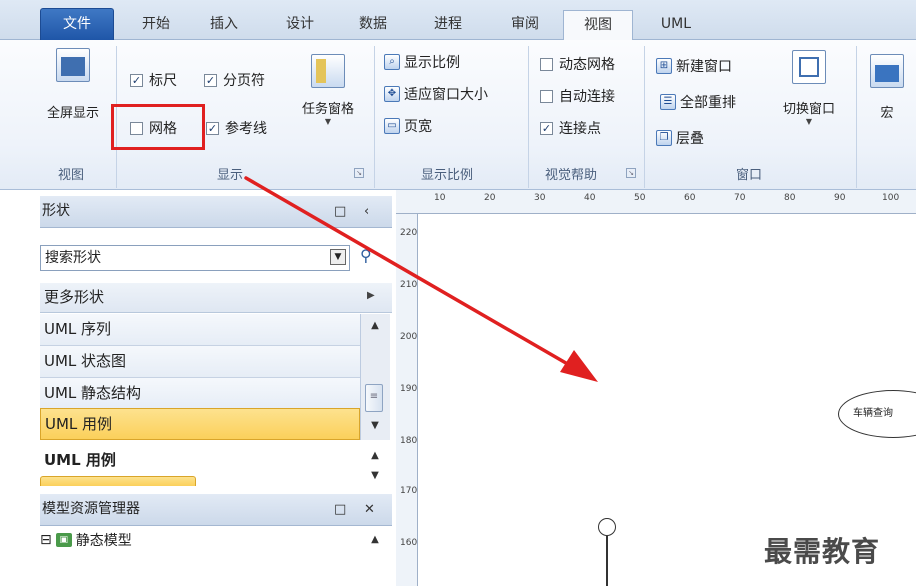 Image resolution: width=916 pixels, height=586 pixels. I want to click on chevron-down-icon: ▼, so click(809, 121).